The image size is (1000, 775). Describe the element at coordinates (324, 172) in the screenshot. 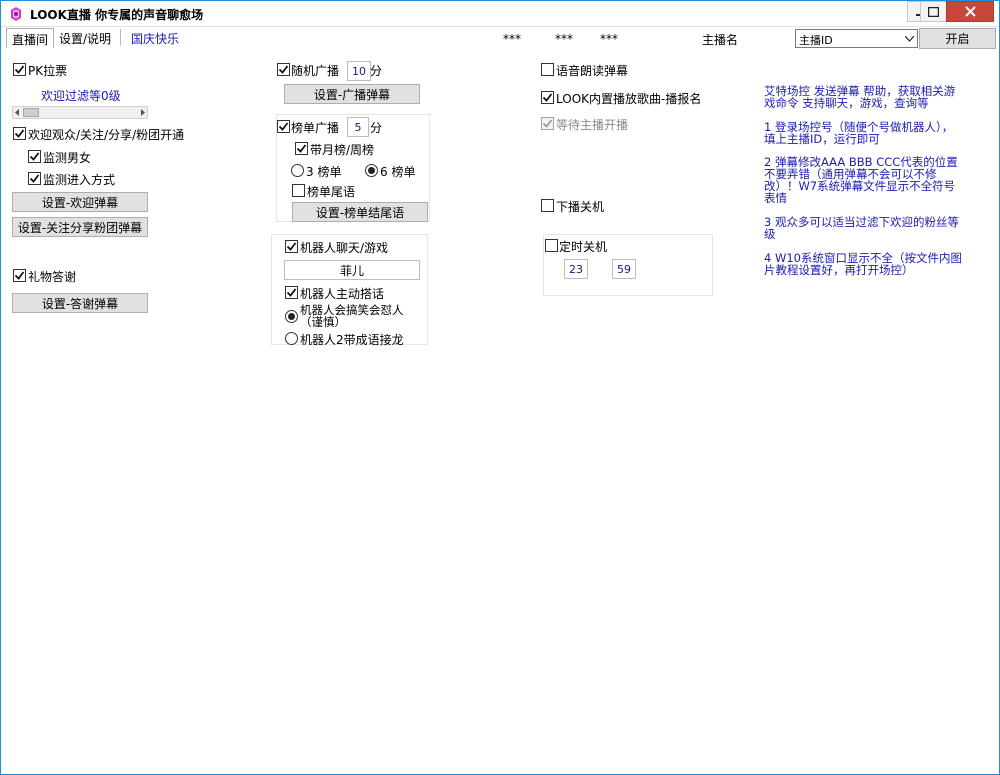

I see `rank3-label: 3 榜单` at that location.